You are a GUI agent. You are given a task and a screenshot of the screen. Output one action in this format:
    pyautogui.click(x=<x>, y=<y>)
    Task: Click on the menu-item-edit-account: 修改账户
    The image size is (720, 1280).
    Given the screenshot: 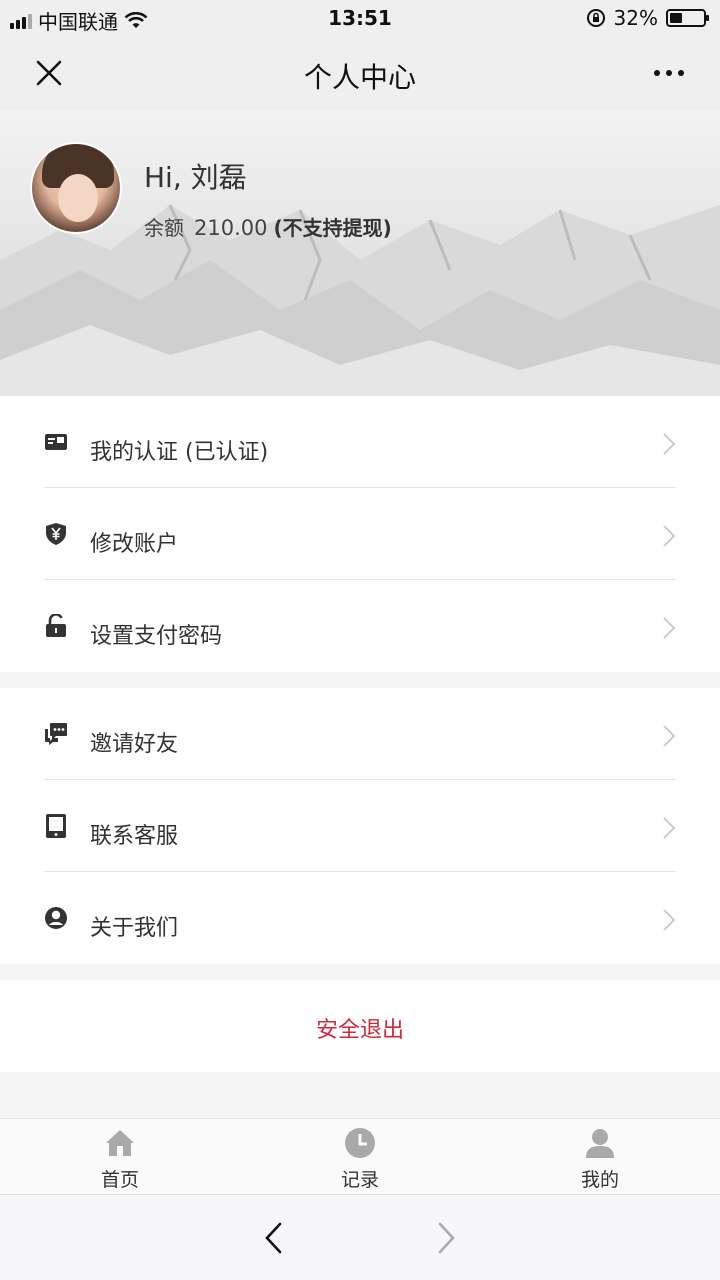 What is the action you would take?
    pyautogui.click(x=360, y=534)
    